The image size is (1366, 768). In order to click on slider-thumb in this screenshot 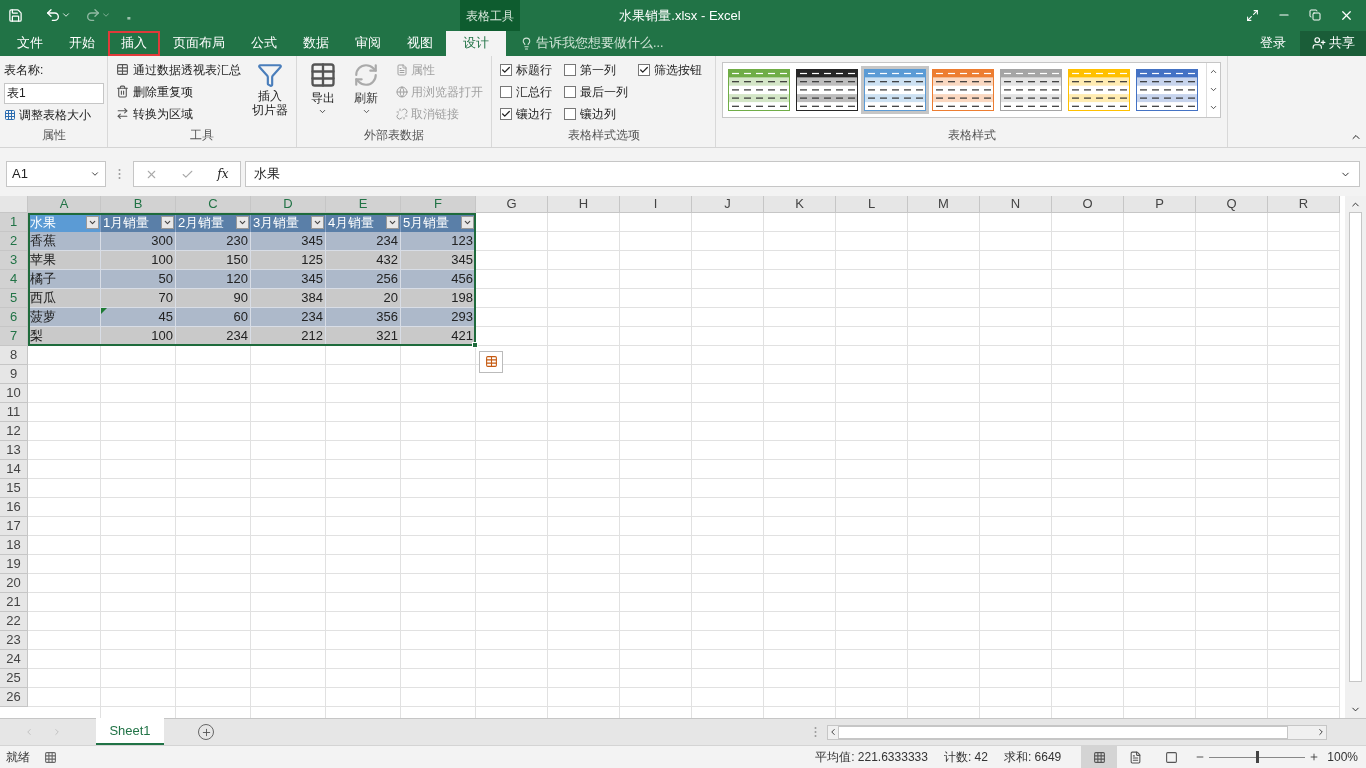, I will do `click(1257, 757)`.